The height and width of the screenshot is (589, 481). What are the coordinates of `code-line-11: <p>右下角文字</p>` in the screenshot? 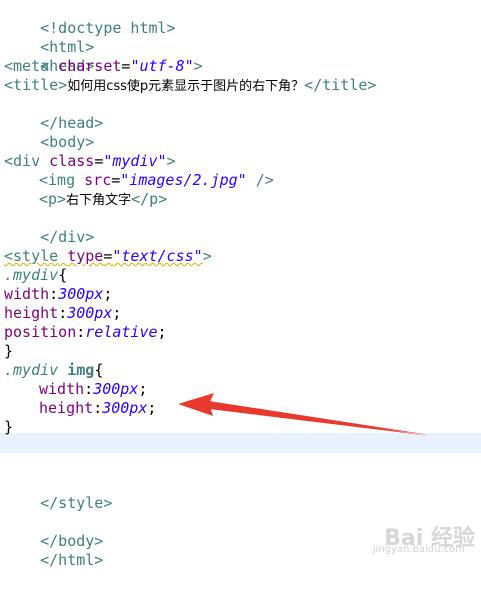 It's located at (103, 199).